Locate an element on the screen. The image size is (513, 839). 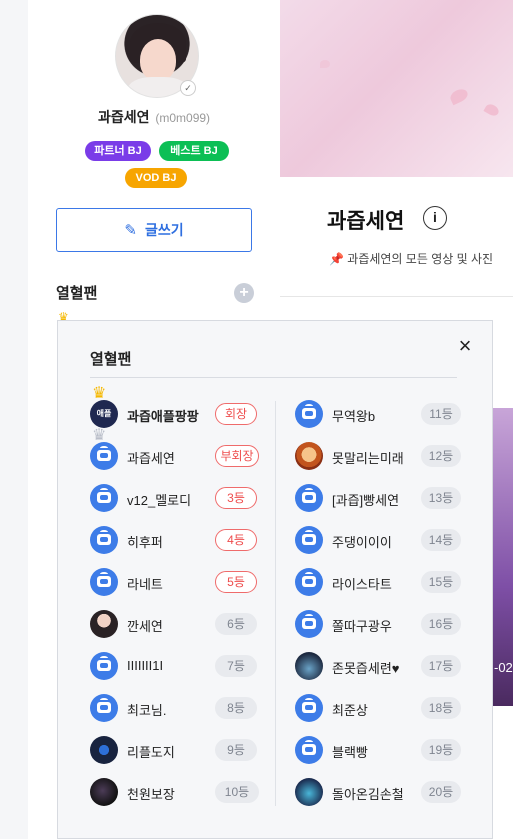
fan-name: 과즙애플팡팡 is located at coordinates (163, 416).